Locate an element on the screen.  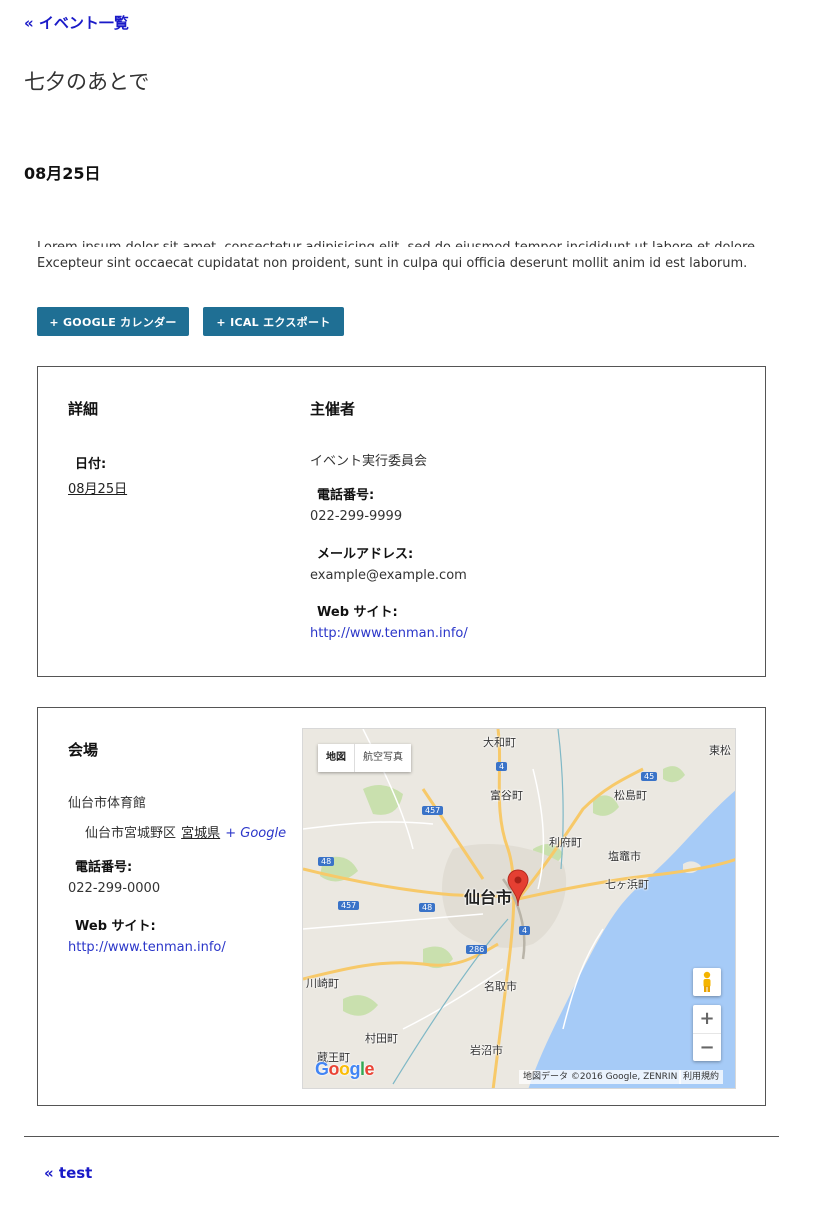
organizer-phone: 022-299-9999 is located at coordinates (356, 516).